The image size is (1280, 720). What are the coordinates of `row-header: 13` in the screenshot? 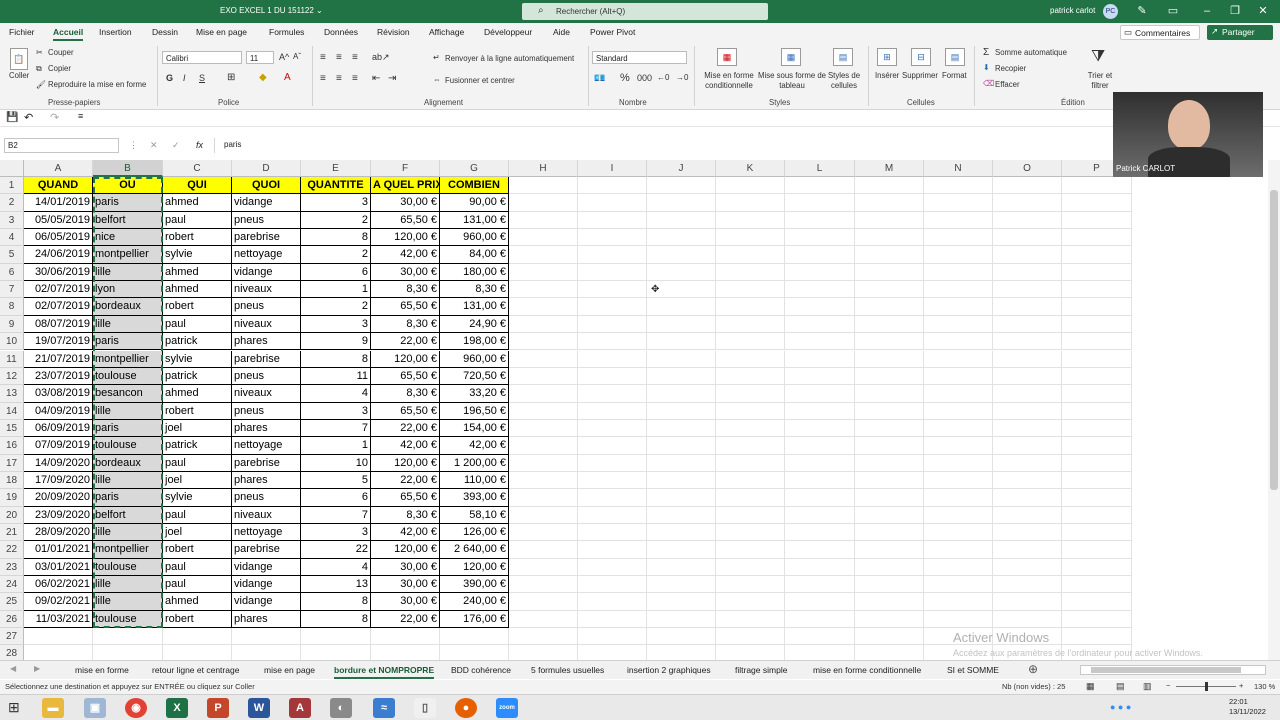 It's located at (12, 394).